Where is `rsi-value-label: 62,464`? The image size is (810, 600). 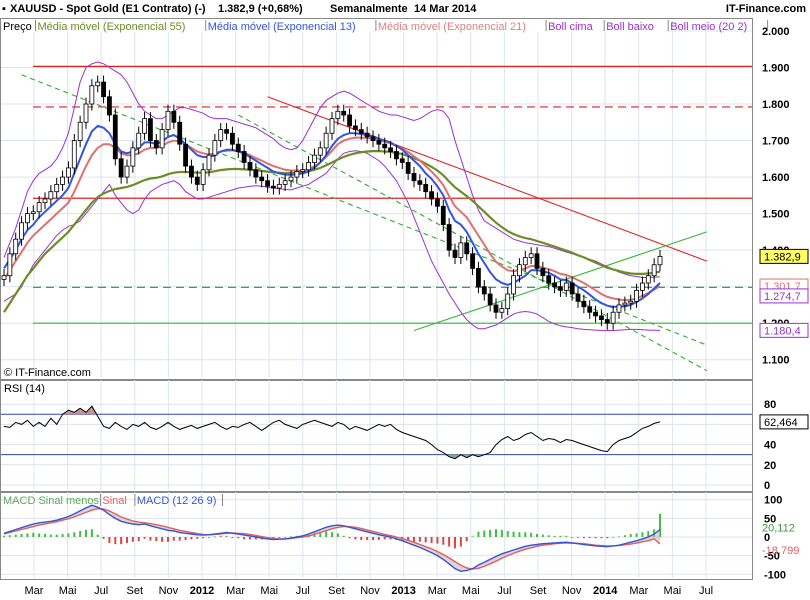
rsi-value-label: 62,464 is located at coordinates (781, 423).